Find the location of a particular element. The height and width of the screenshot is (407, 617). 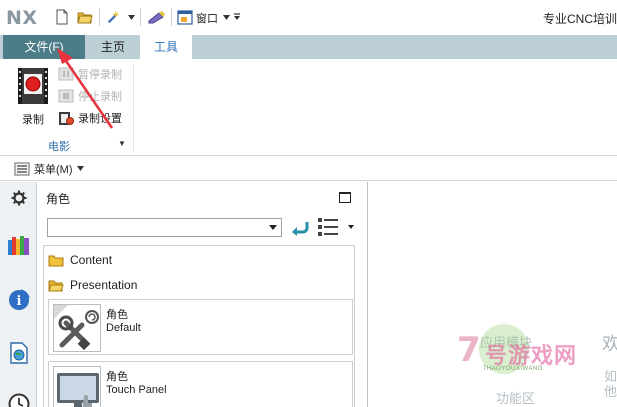

folder-presentation: Presentation is located at coordinates (92, 285).